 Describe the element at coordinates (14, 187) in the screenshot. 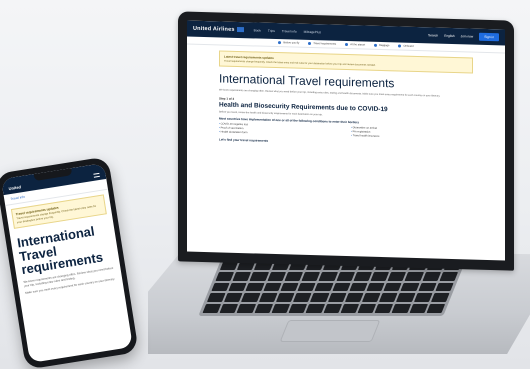

I see `phone-logo: United` at that location.